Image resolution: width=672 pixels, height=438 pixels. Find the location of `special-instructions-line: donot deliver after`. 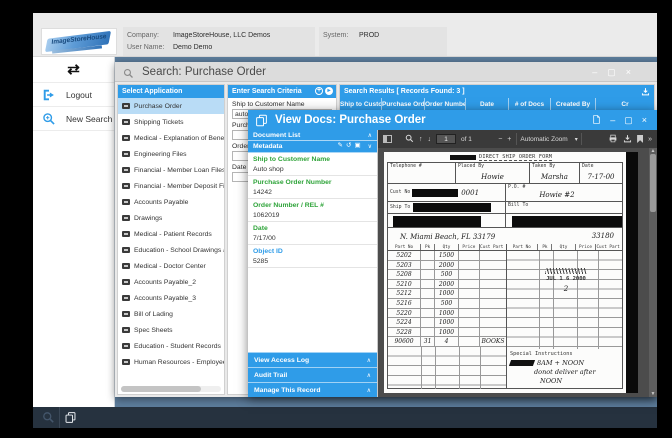

special-instructions-line: donot deliver after is located at coordinates (565, 372).